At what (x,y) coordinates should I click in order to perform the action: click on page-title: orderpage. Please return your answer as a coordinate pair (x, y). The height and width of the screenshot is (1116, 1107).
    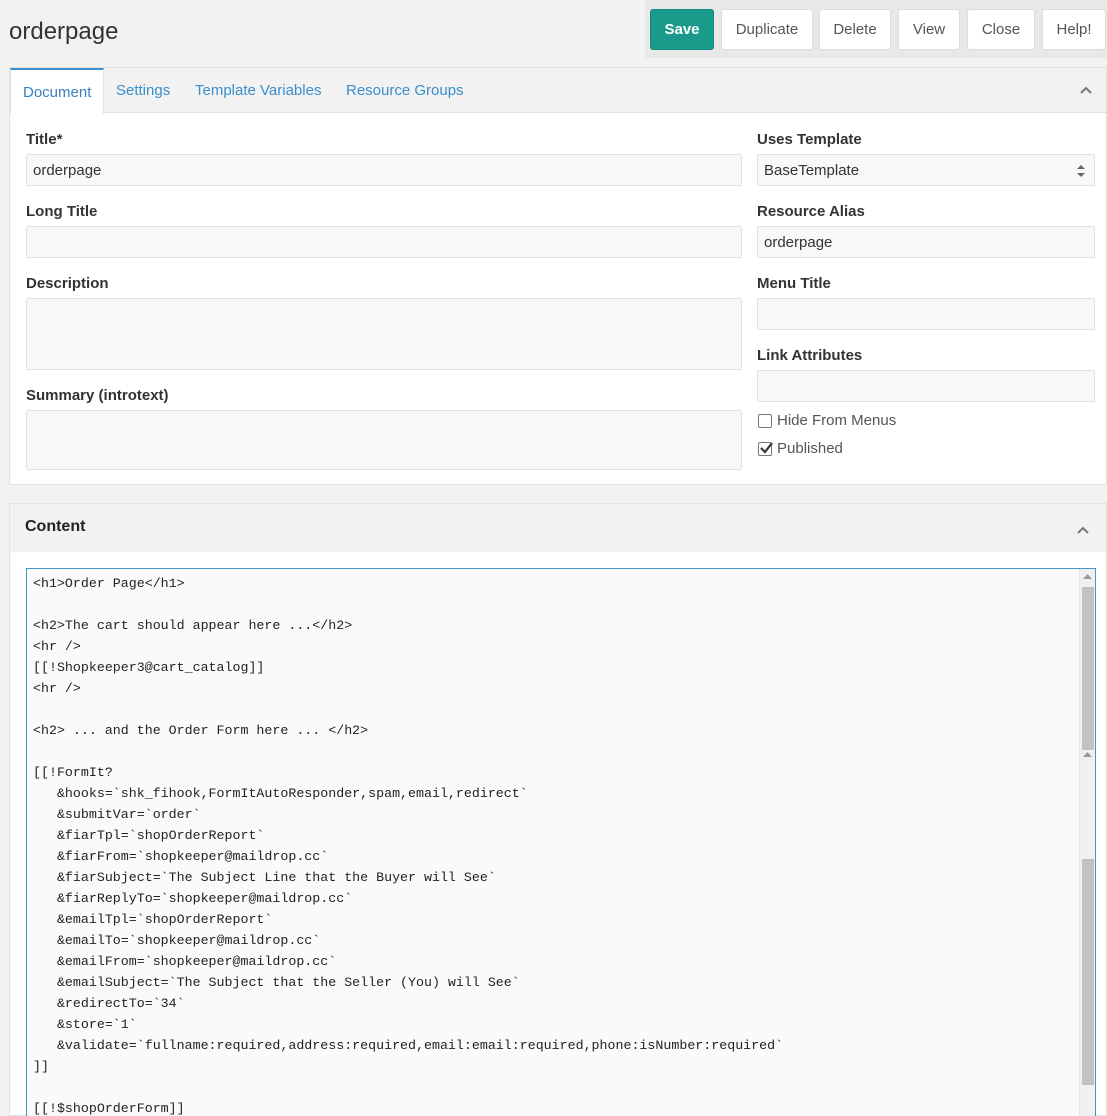
    Looking at the image, I should click on (64, 31).